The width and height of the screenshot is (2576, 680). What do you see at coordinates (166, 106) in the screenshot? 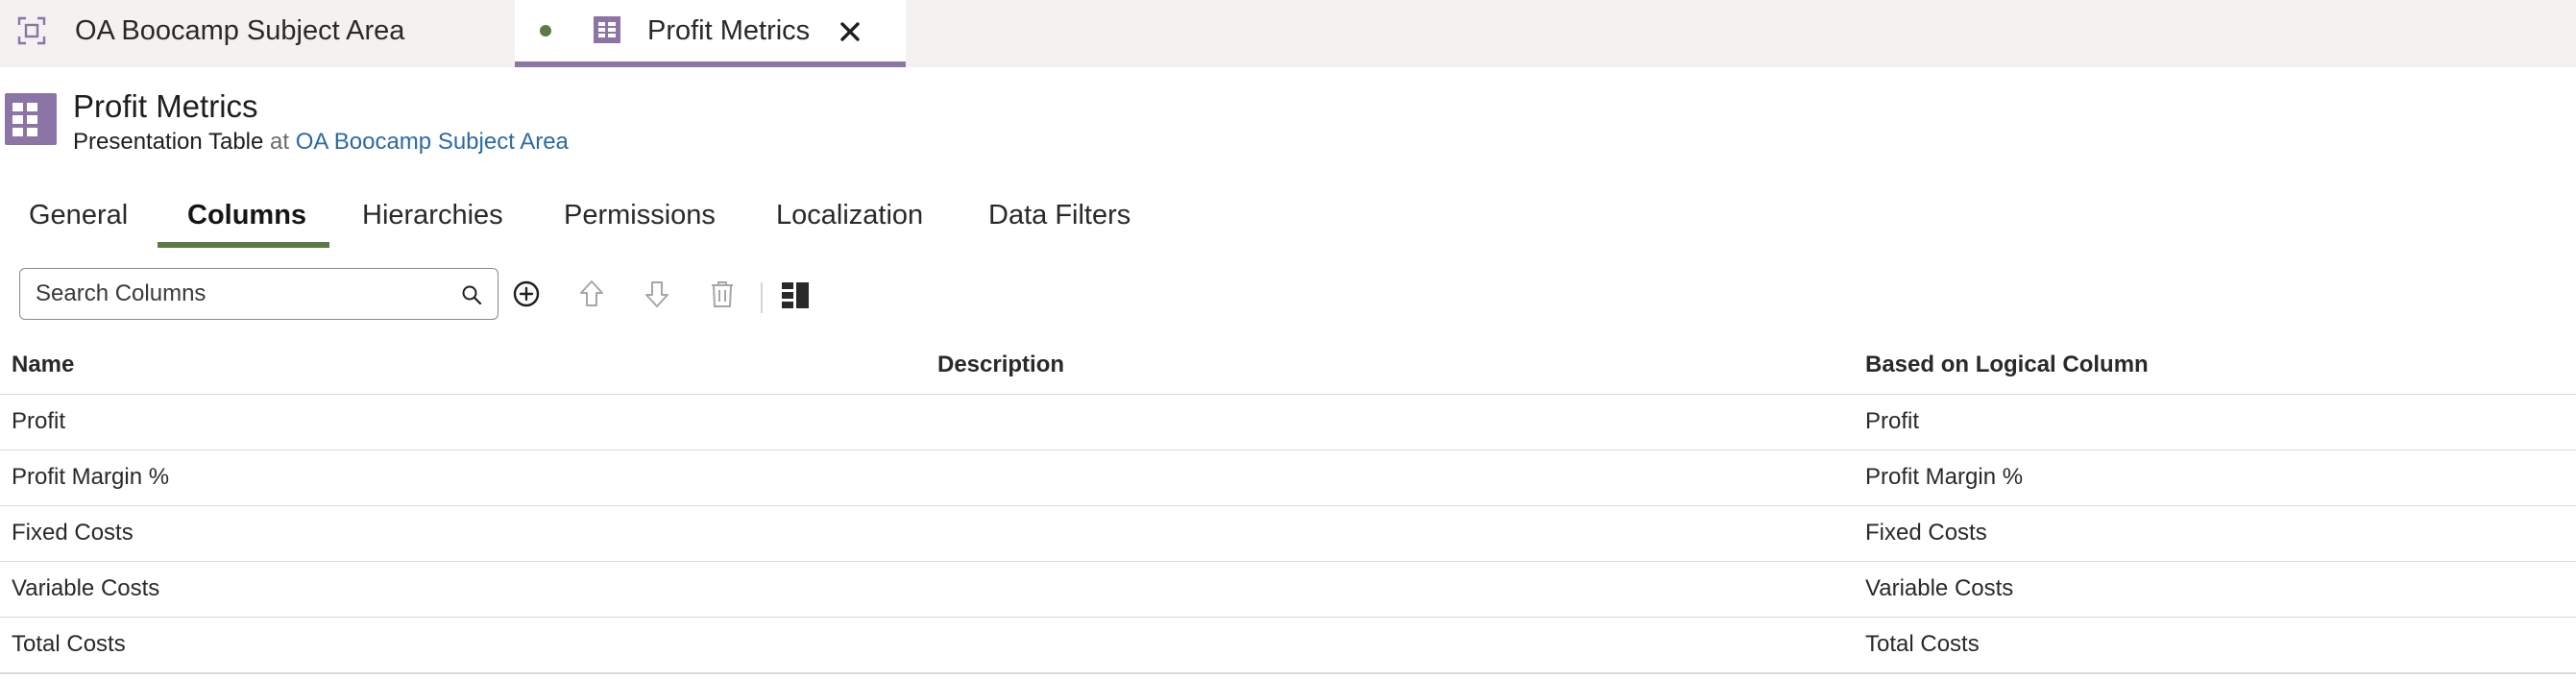
I see `page-title: Profit Metrics` at bounding box center [166, 106].